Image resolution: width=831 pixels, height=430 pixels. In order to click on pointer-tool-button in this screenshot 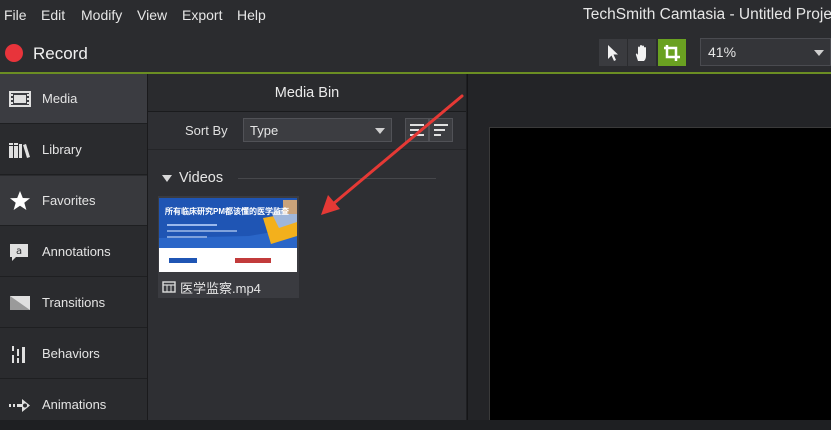, I will do `click(613, 52)`.